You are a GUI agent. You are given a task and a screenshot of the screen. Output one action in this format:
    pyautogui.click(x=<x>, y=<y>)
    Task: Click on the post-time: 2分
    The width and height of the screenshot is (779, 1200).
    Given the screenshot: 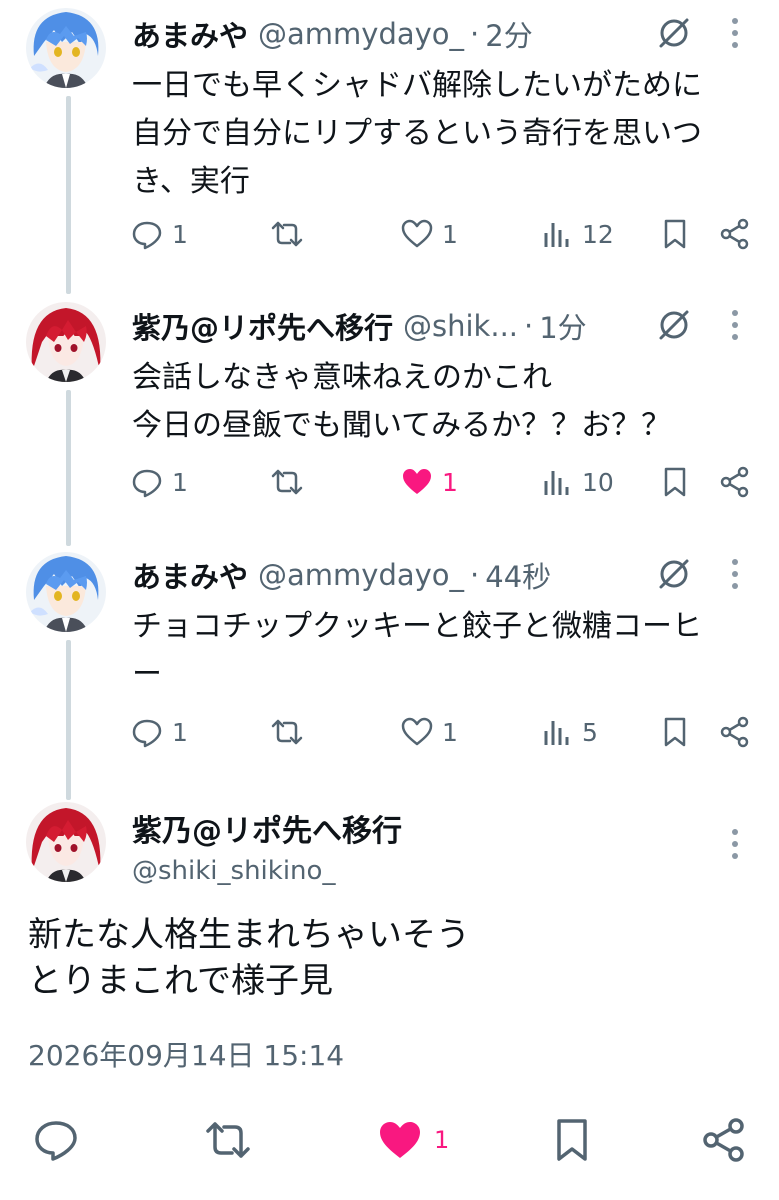 What is the action you would take?
    pyautogui.click(x=508, y=34)
    